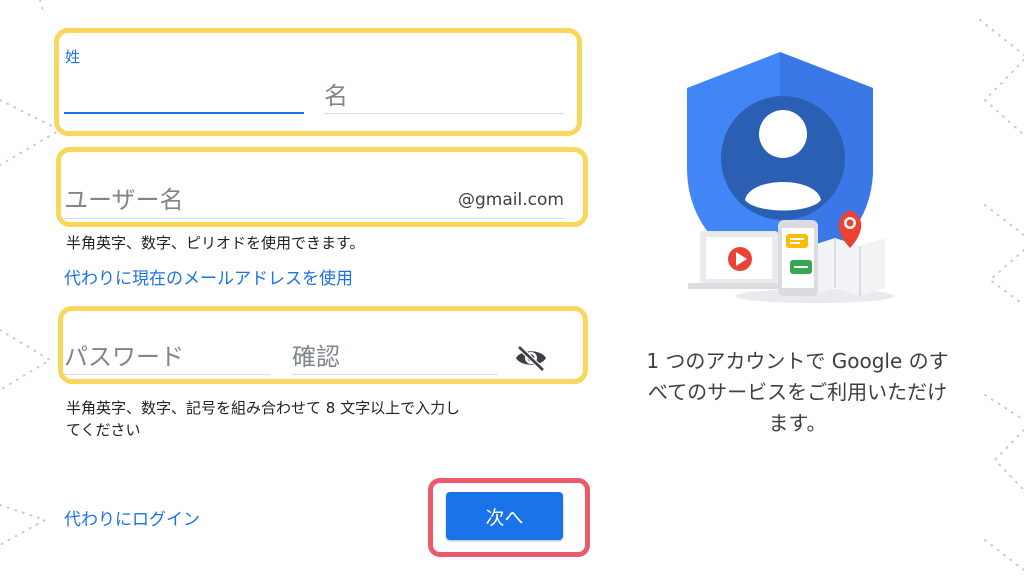  I want to click on username-helper: 半角英字、数字、ピリオドを使用できます。, so click(215, 243).